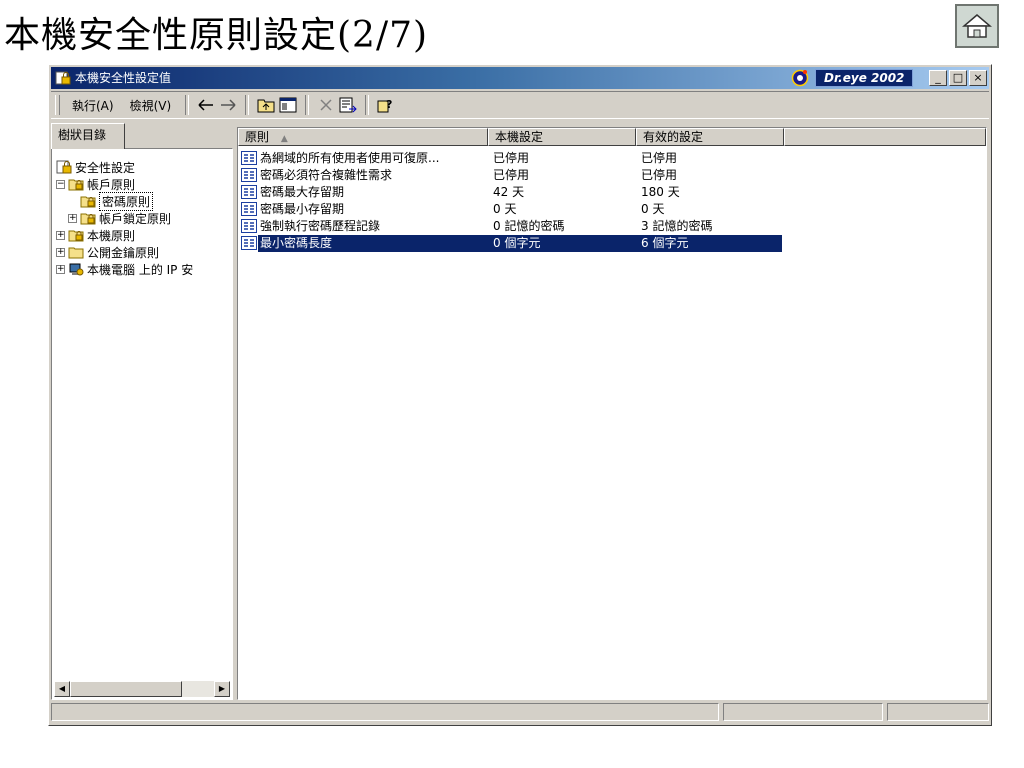 Image resolution: width=1024 pixels, height=768 pixels. I want to click on export-list-icon, so click(348, 105).